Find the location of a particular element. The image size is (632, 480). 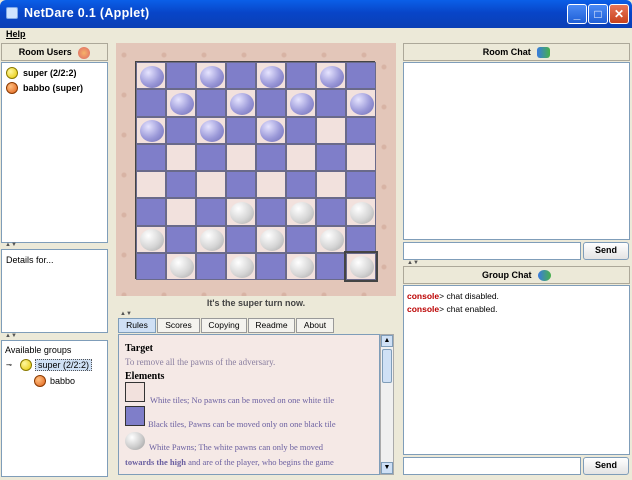

minimize-button: _ is located at coordinates (577, 14).